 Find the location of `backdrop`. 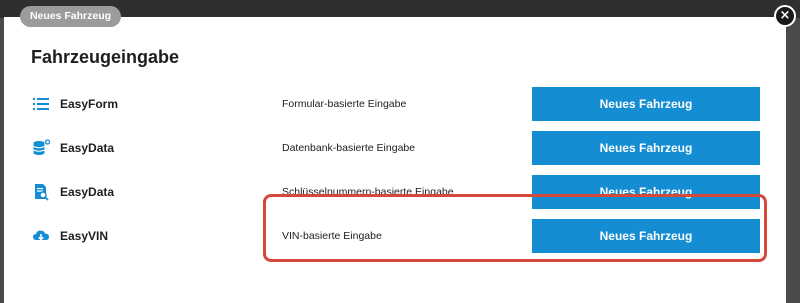

backdrop is located at coordinates (793, 160).